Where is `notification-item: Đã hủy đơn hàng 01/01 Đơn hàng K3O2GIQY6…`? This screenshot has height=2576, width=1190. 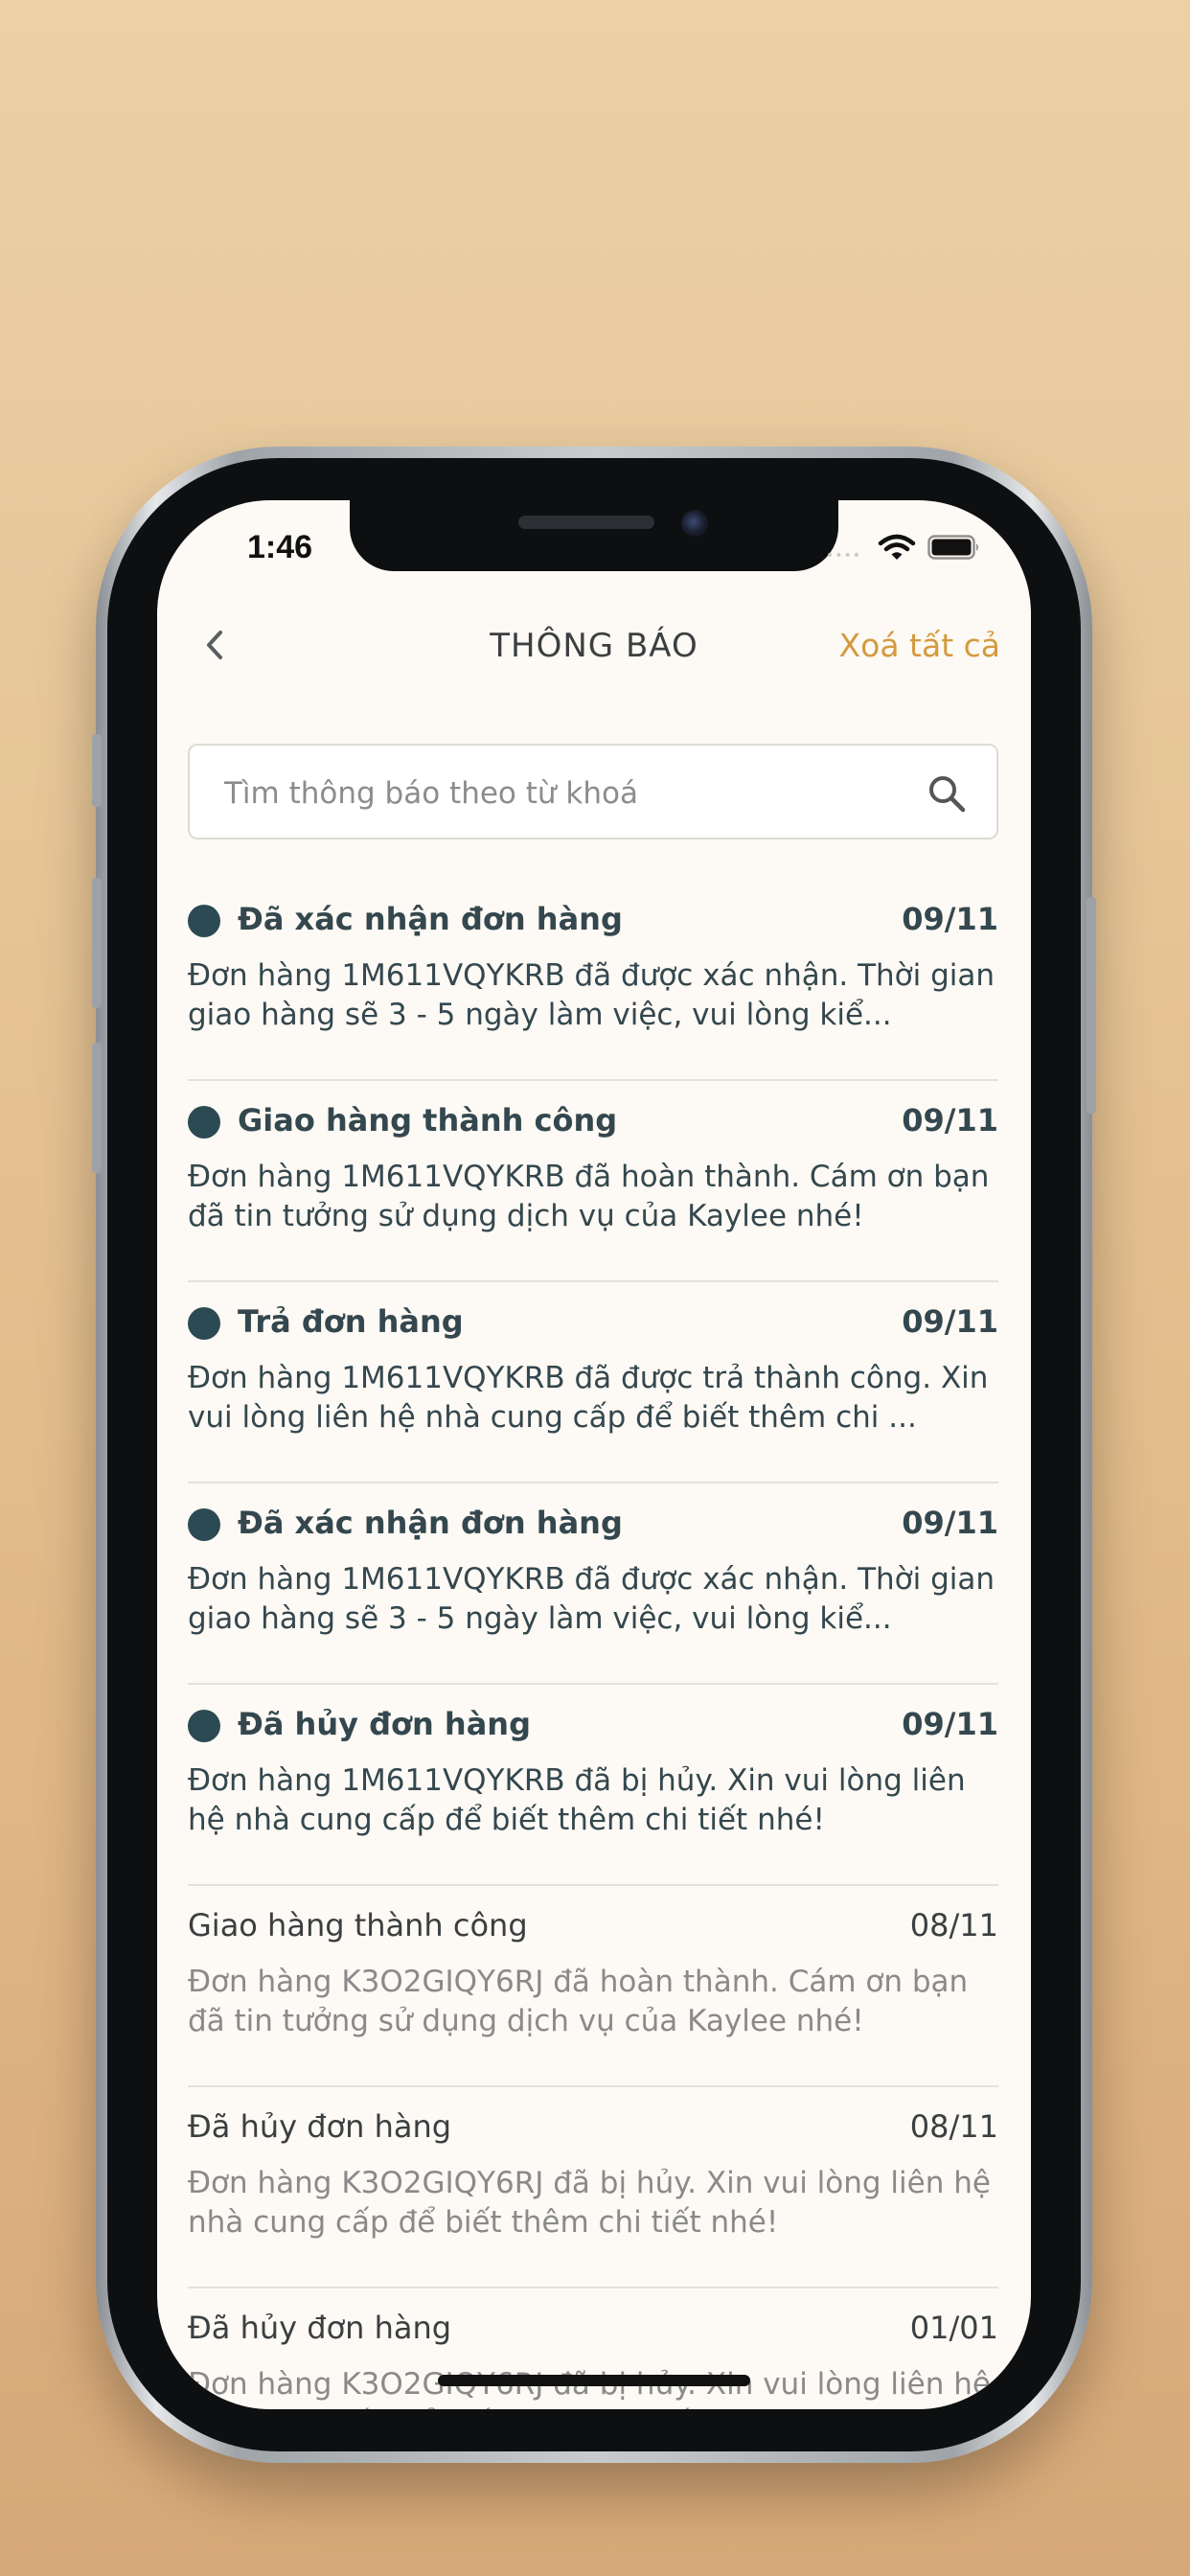
notification-item: Đã hủy đơn hàng 01/01 Đơn hàng K3O2GIQY6… is located at coordinates (593, 2349).